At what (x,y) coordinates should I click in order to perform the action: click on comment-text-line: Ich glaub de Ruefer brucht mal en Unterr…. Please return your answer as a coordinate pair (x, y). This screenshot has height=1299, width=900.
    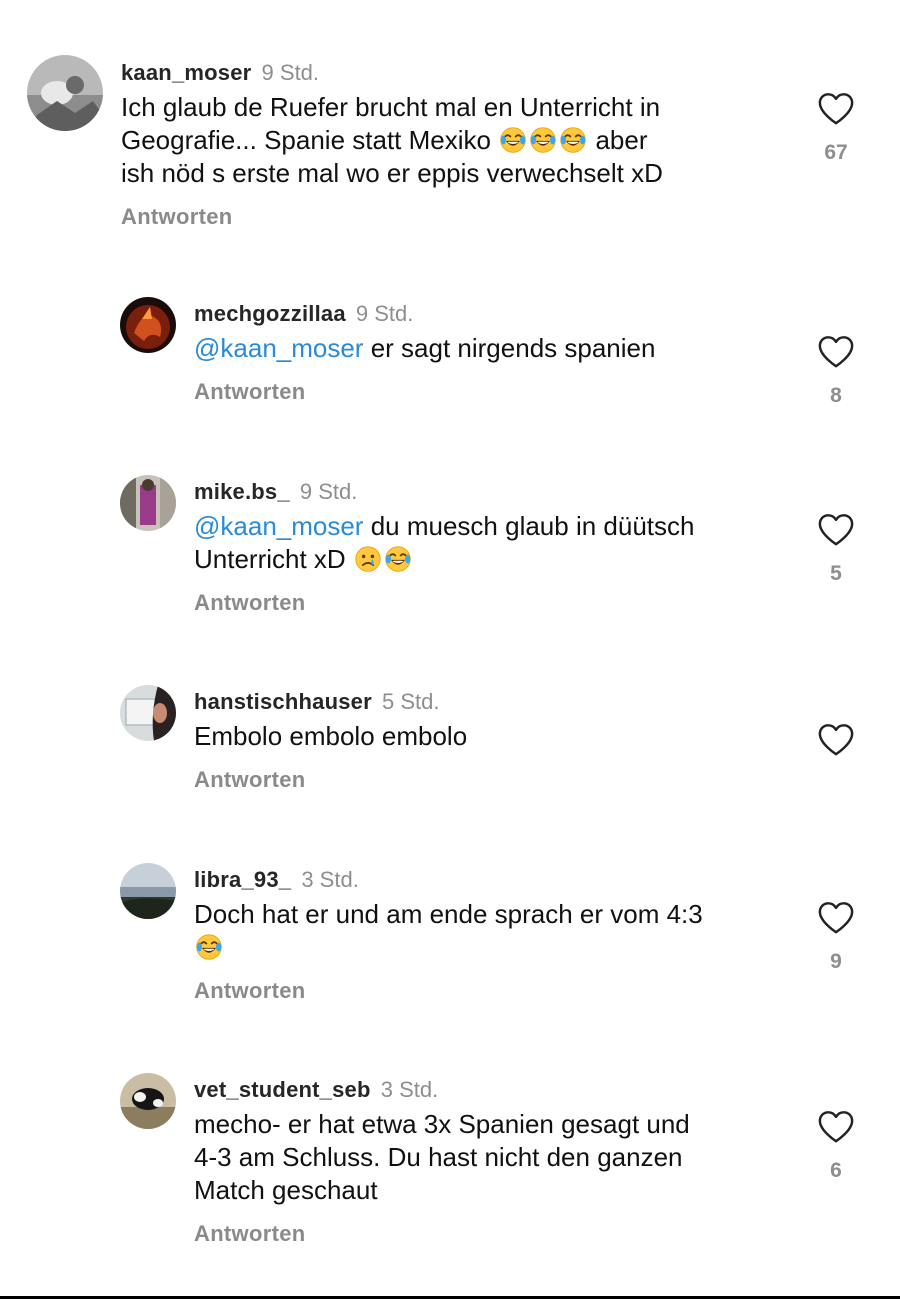
    Looking at the image, I should click on (391, 107).